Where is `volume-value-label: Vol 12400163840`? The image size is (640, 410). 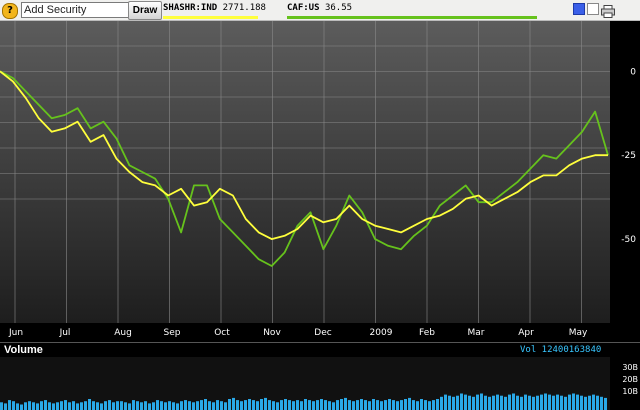 volume-value-label: Vol 12400163840 is located at coordinates (561, 350).